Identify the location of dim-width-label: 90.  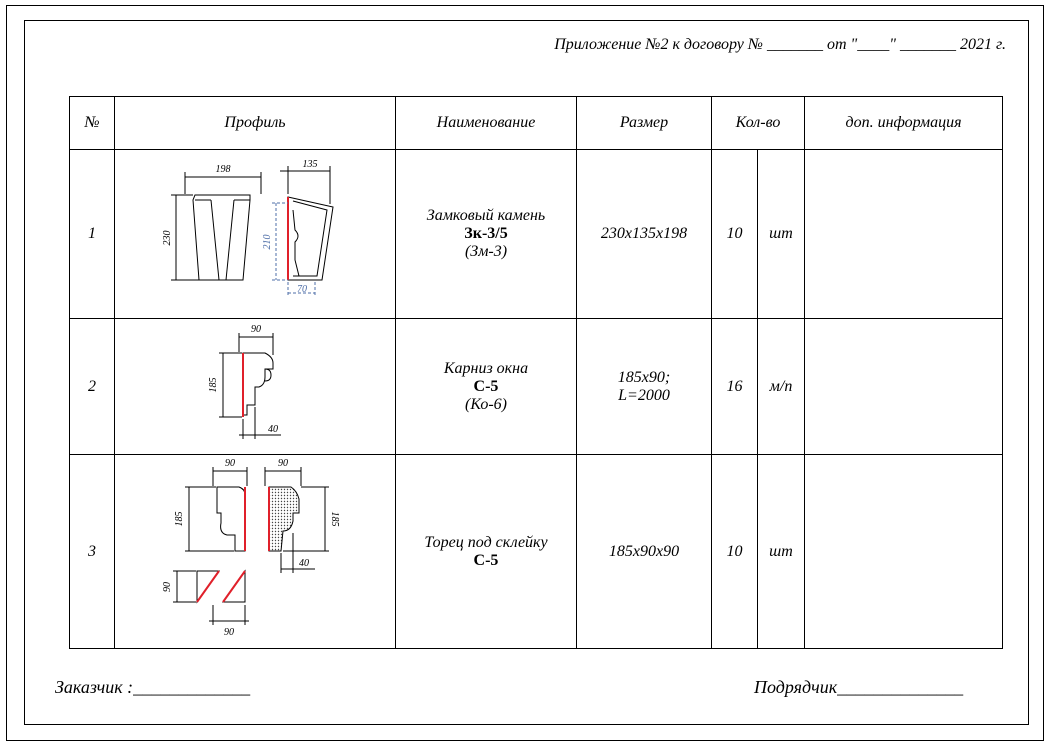
(256, 329).